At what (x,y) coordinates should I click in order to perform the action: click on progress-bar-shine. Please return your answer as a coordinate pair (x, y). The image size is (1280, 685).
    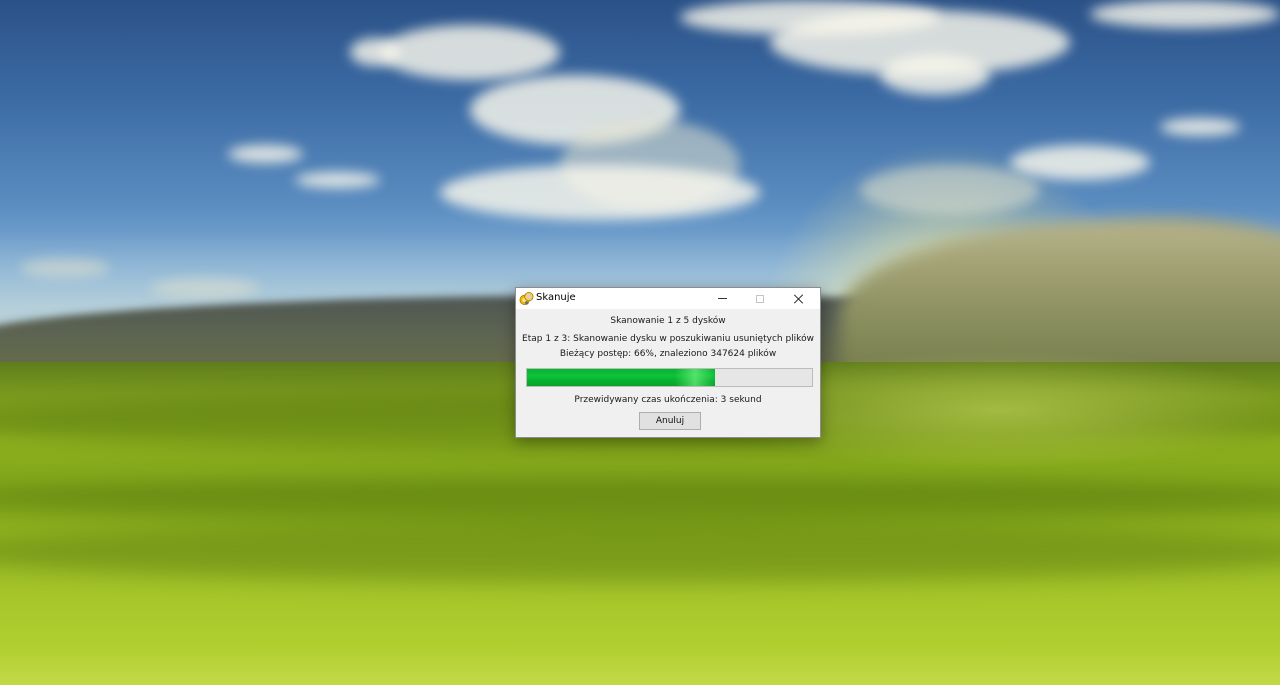
    Looking at the image, I should click on (695, 377).